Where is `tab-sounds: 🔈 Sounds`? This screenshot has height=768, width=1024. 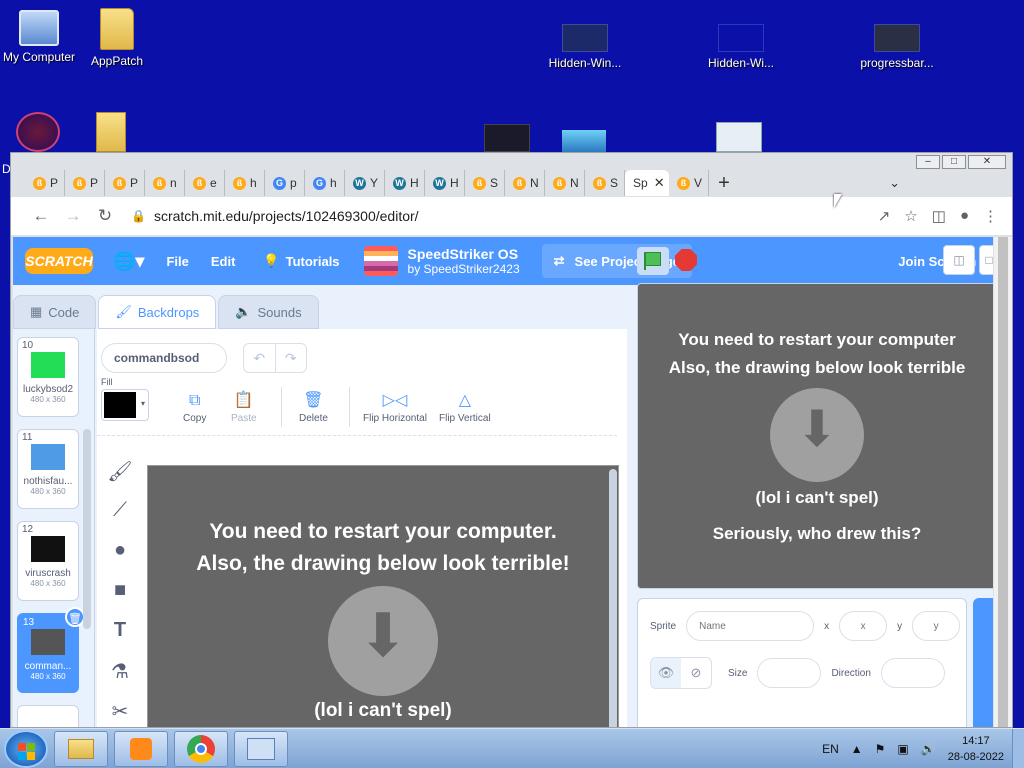 tab-sounds: 🔈 Sounds is located at coordinates (268, 312).